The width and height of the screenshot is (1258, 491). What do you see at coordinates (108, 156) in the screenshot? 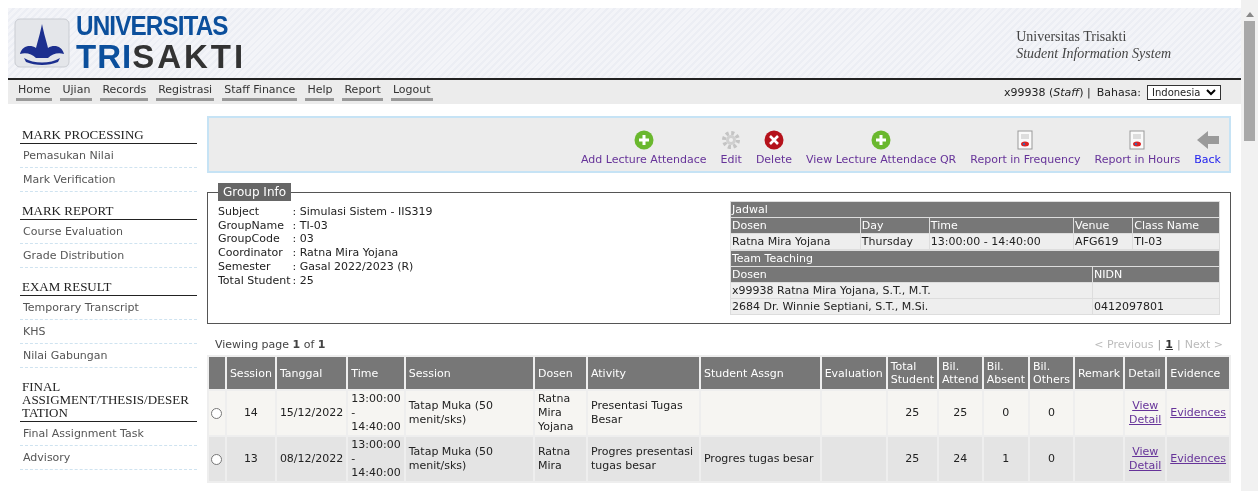
I see `sidebar-item: Pemasukan Nilai` at bounding box center [108, 156].